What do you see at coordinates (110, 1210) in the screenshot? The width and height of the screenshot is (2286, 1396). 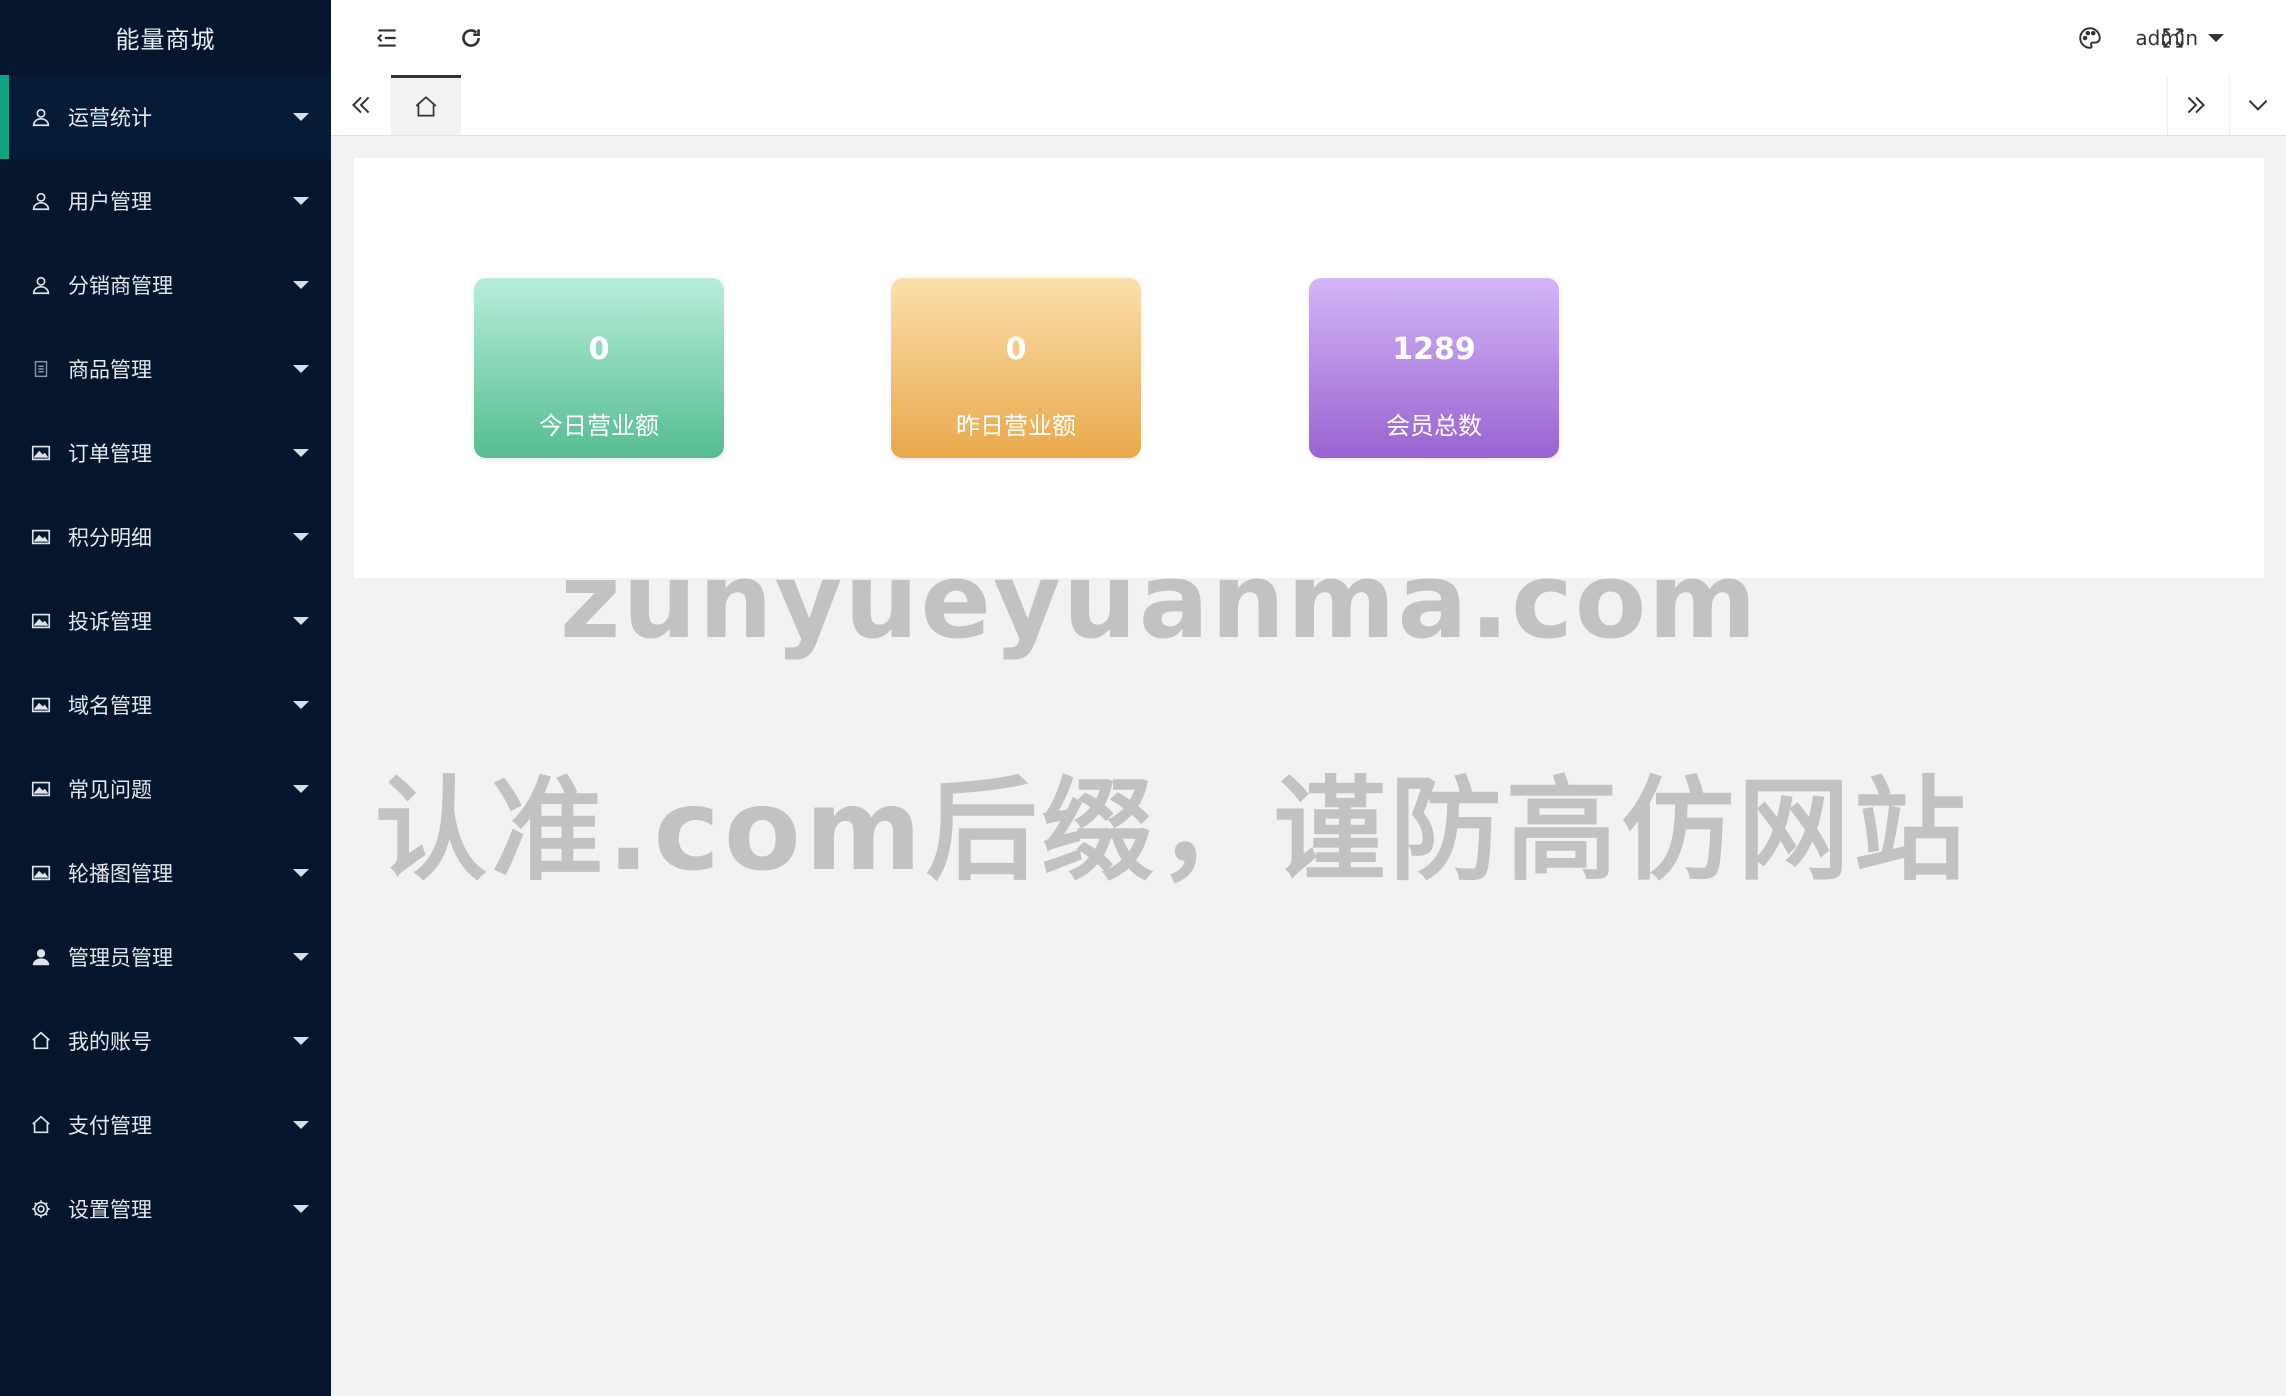 I see `sidebar-item-label: 设置管理` at bounding box center [110, 1210].